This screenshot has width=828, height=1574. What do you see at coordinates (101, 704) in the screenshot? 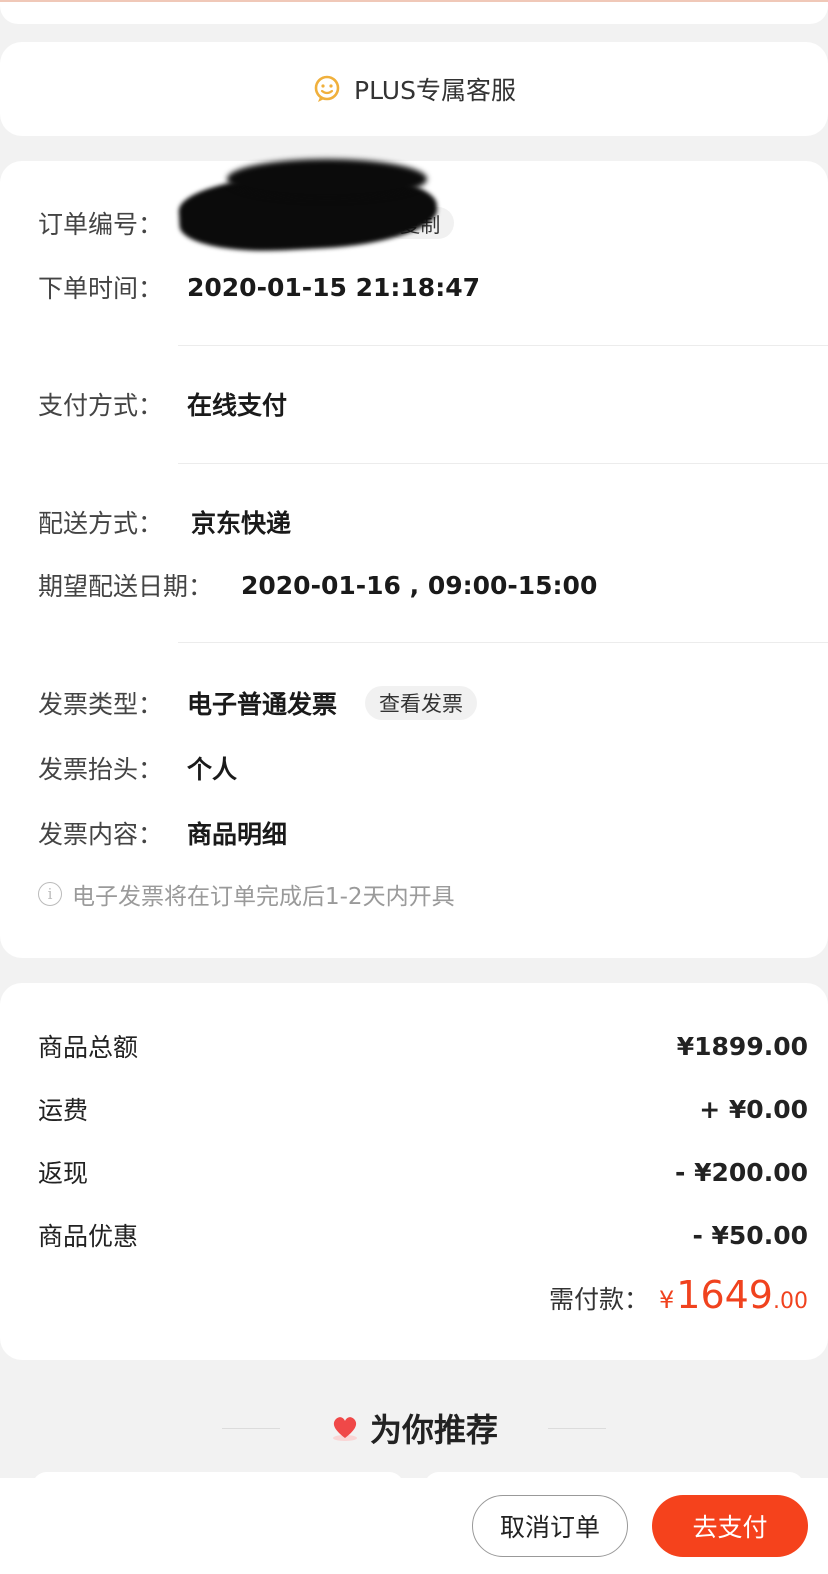
I see `invoice-type-label: 发票类型：` at bounding box center [101, 704].